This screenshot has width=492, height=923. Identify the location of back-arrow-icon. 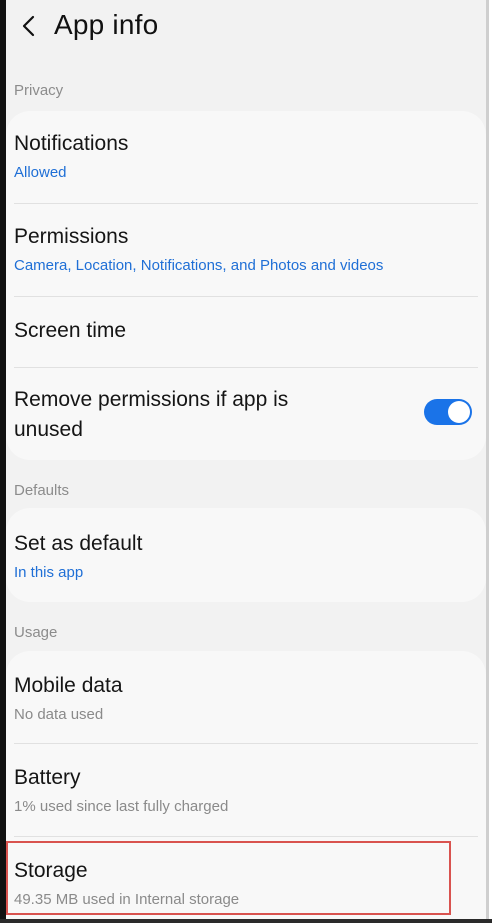
(28, 26).